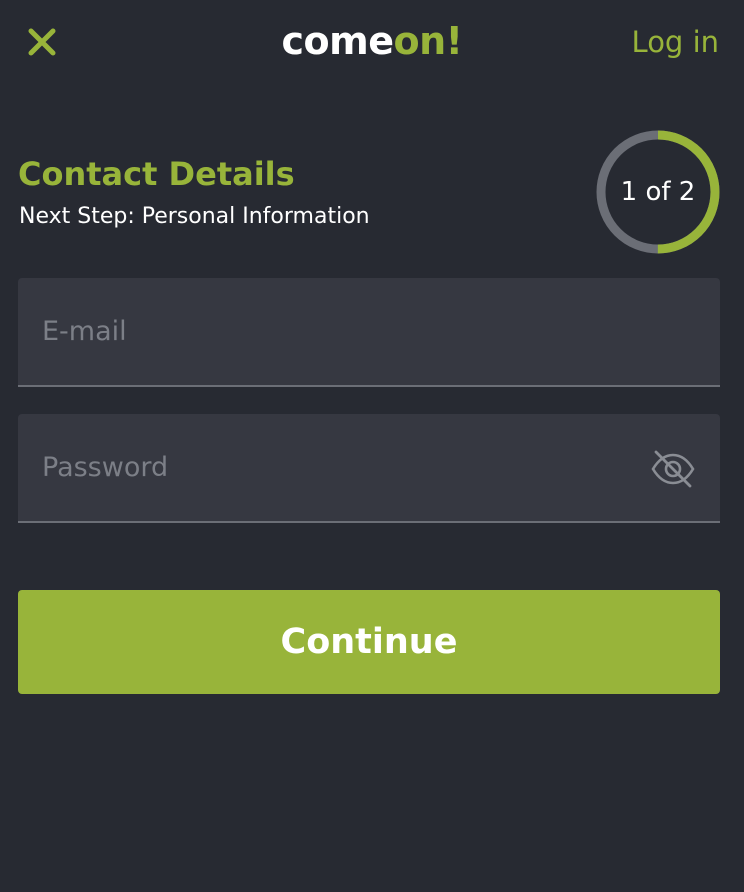 The height and width of the screenshot is (892, 744). Describe the element at coordinates (675, 42) in the screenshot. I see `login-link: Log in` at that location.